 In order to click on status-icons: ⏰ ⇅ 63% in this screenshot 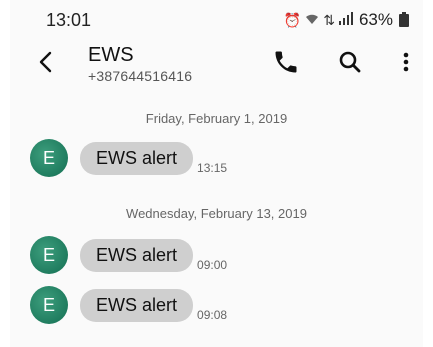, I will do `click(346, 20)`.